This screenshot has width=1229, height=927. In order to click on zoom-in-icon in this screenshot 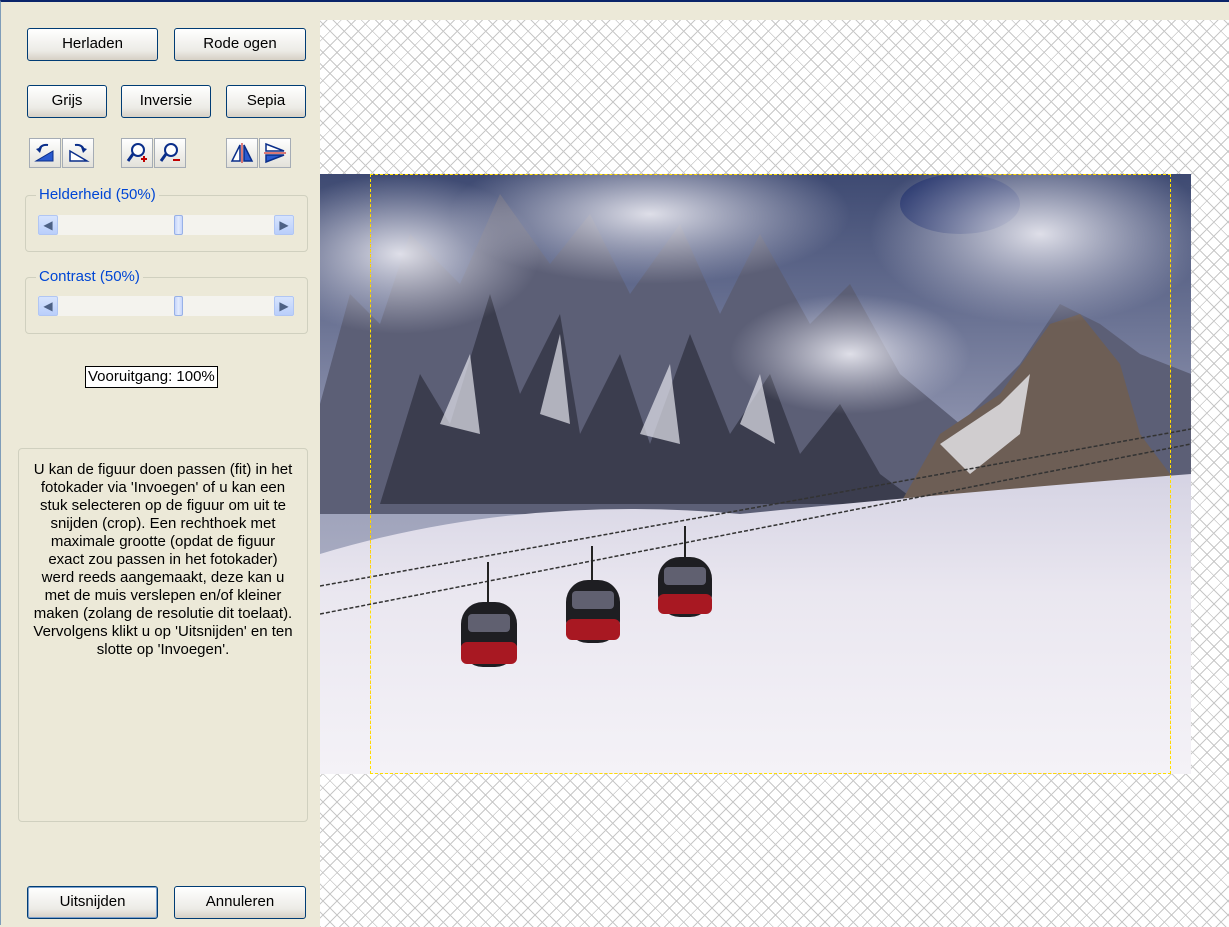, I will do `click(136, 152)`.